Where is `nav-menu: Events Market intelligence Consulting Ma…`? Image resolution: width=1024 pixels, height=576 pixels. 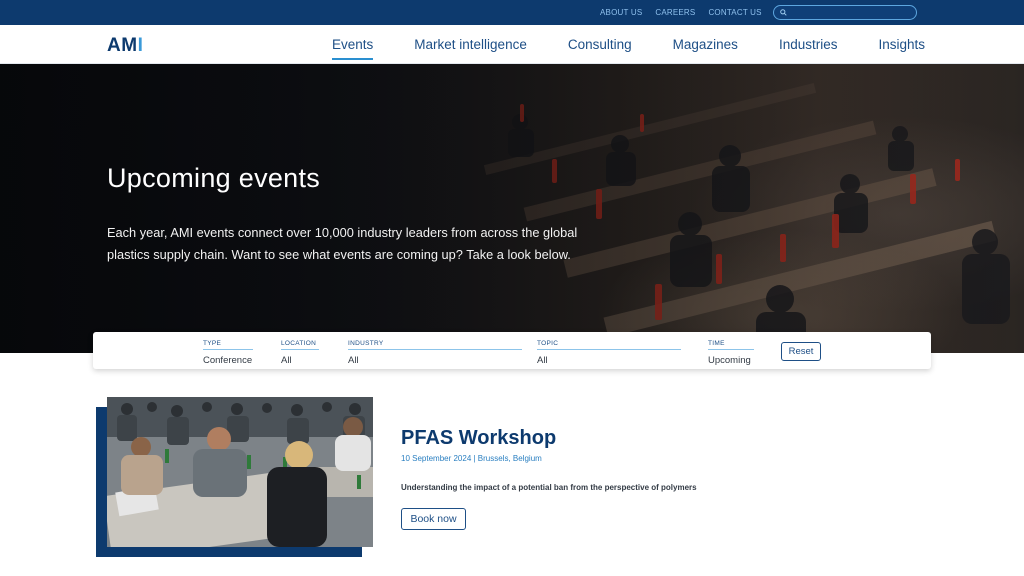 nav-menu: Events Market intelligence Consulting Ma… is located at coordinates (628, 48).